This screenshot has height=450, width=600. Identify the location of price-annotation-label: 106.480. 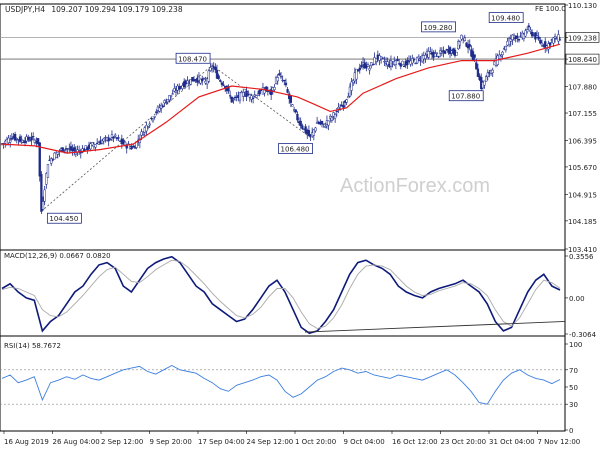
(295, 150).